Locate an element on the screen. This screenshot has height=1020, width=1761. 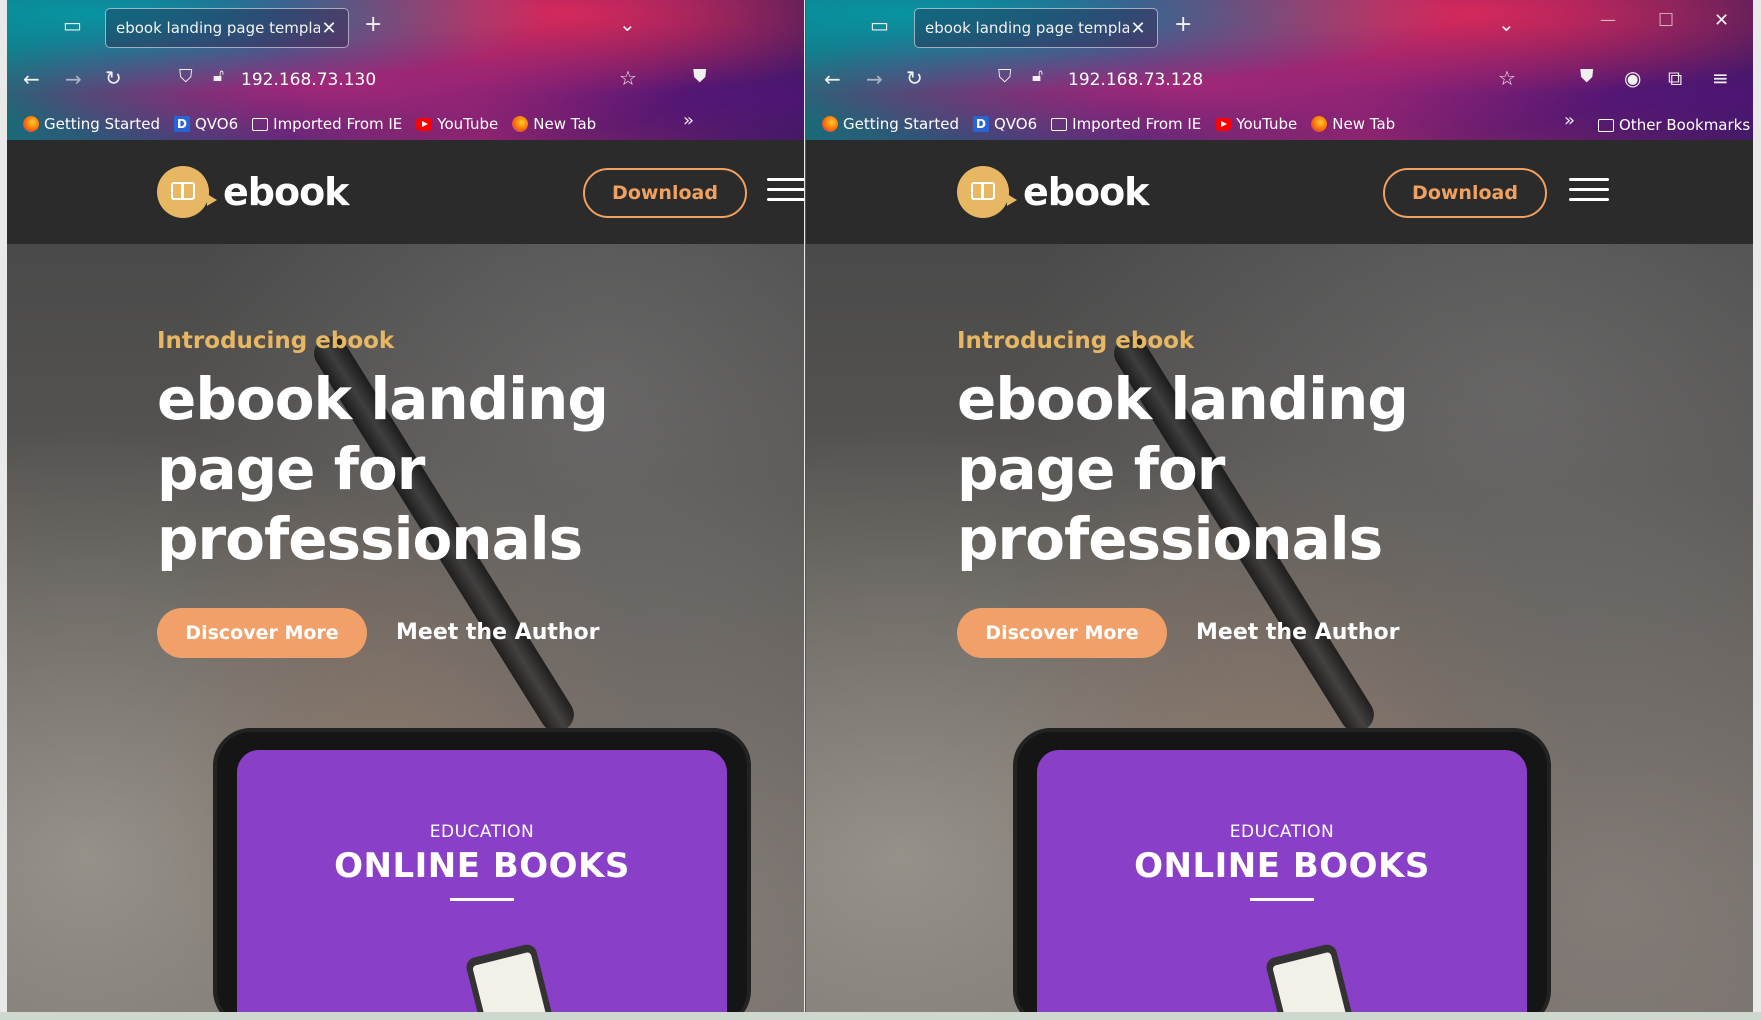
tab-bar: ▭ ebook landing page template ✕ + ⌄ is located at coordinates (405, 26).